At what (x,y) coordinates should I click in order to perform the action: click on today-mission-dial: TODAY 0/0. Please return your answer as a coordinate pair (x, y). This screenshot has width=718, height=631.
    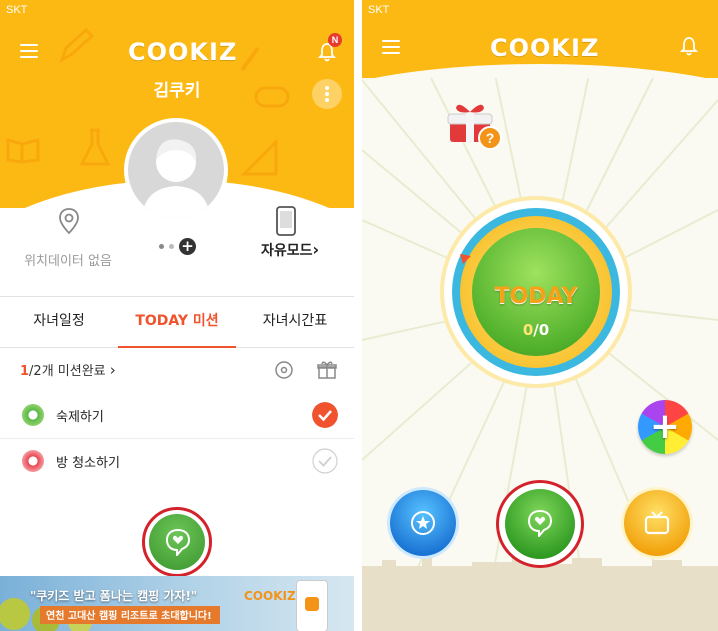
    Looking at the image, I should click on (536, 292).